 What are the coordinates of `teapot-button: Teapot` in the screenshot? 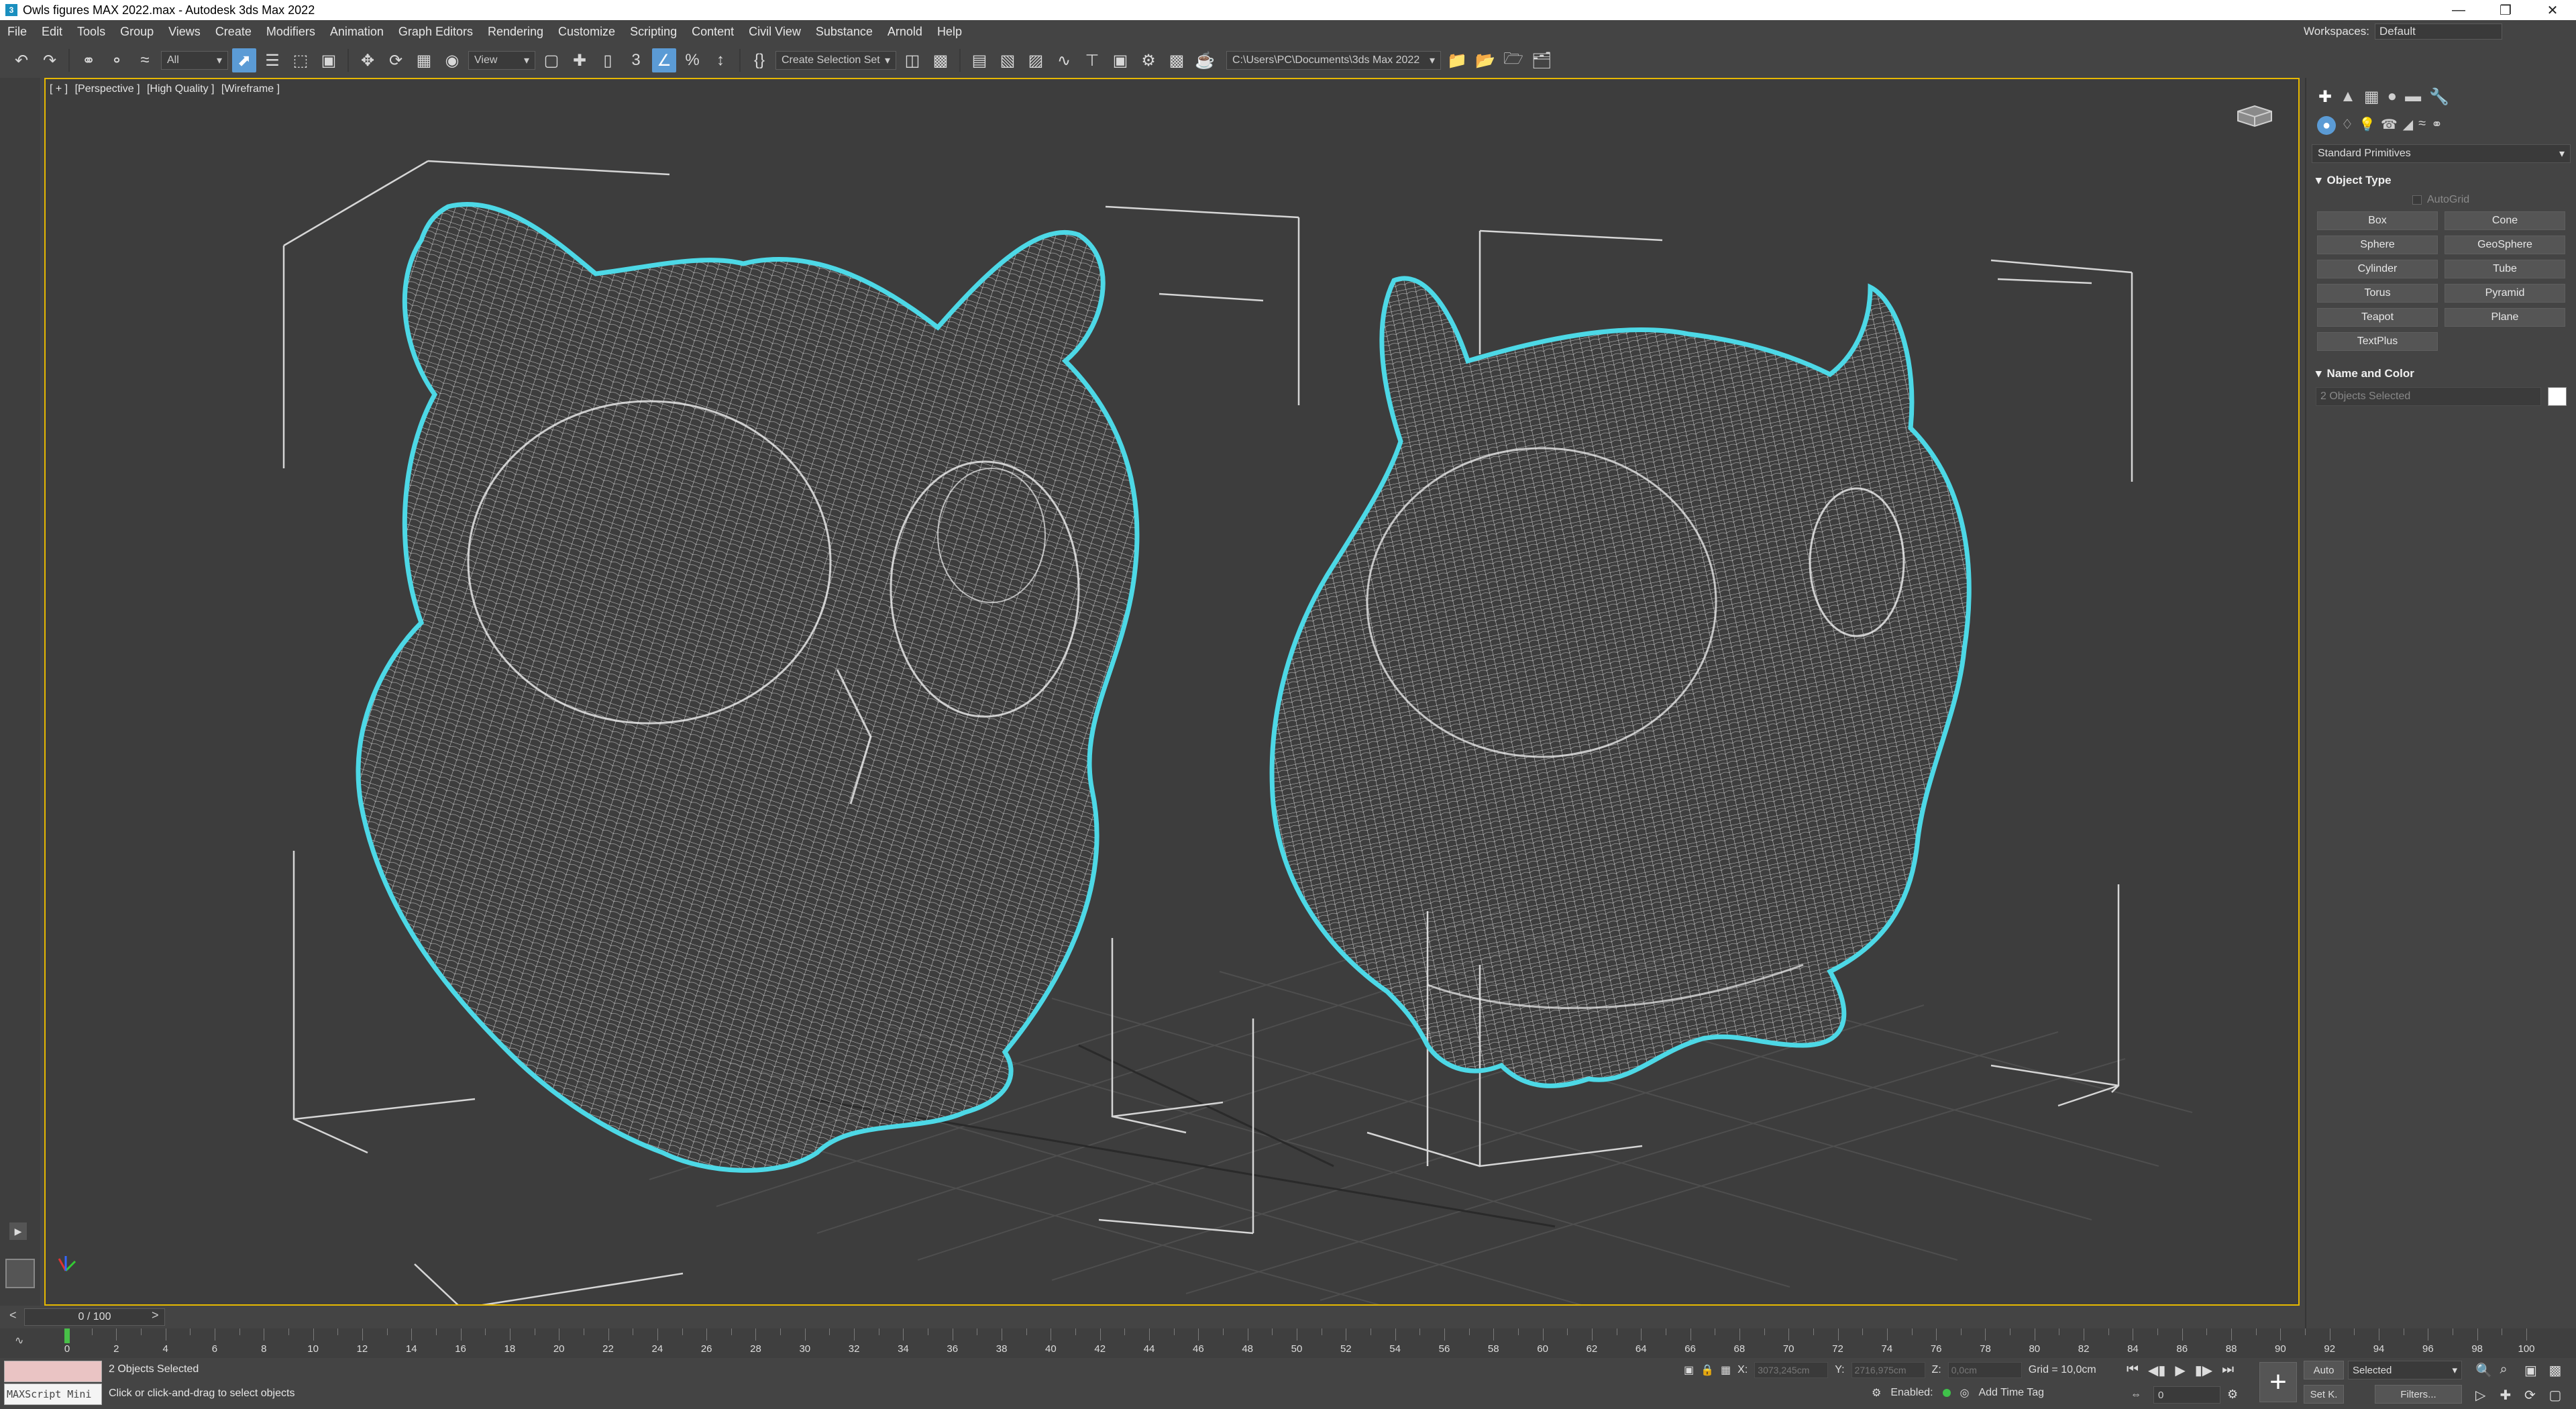 It's located at (2377, 317).